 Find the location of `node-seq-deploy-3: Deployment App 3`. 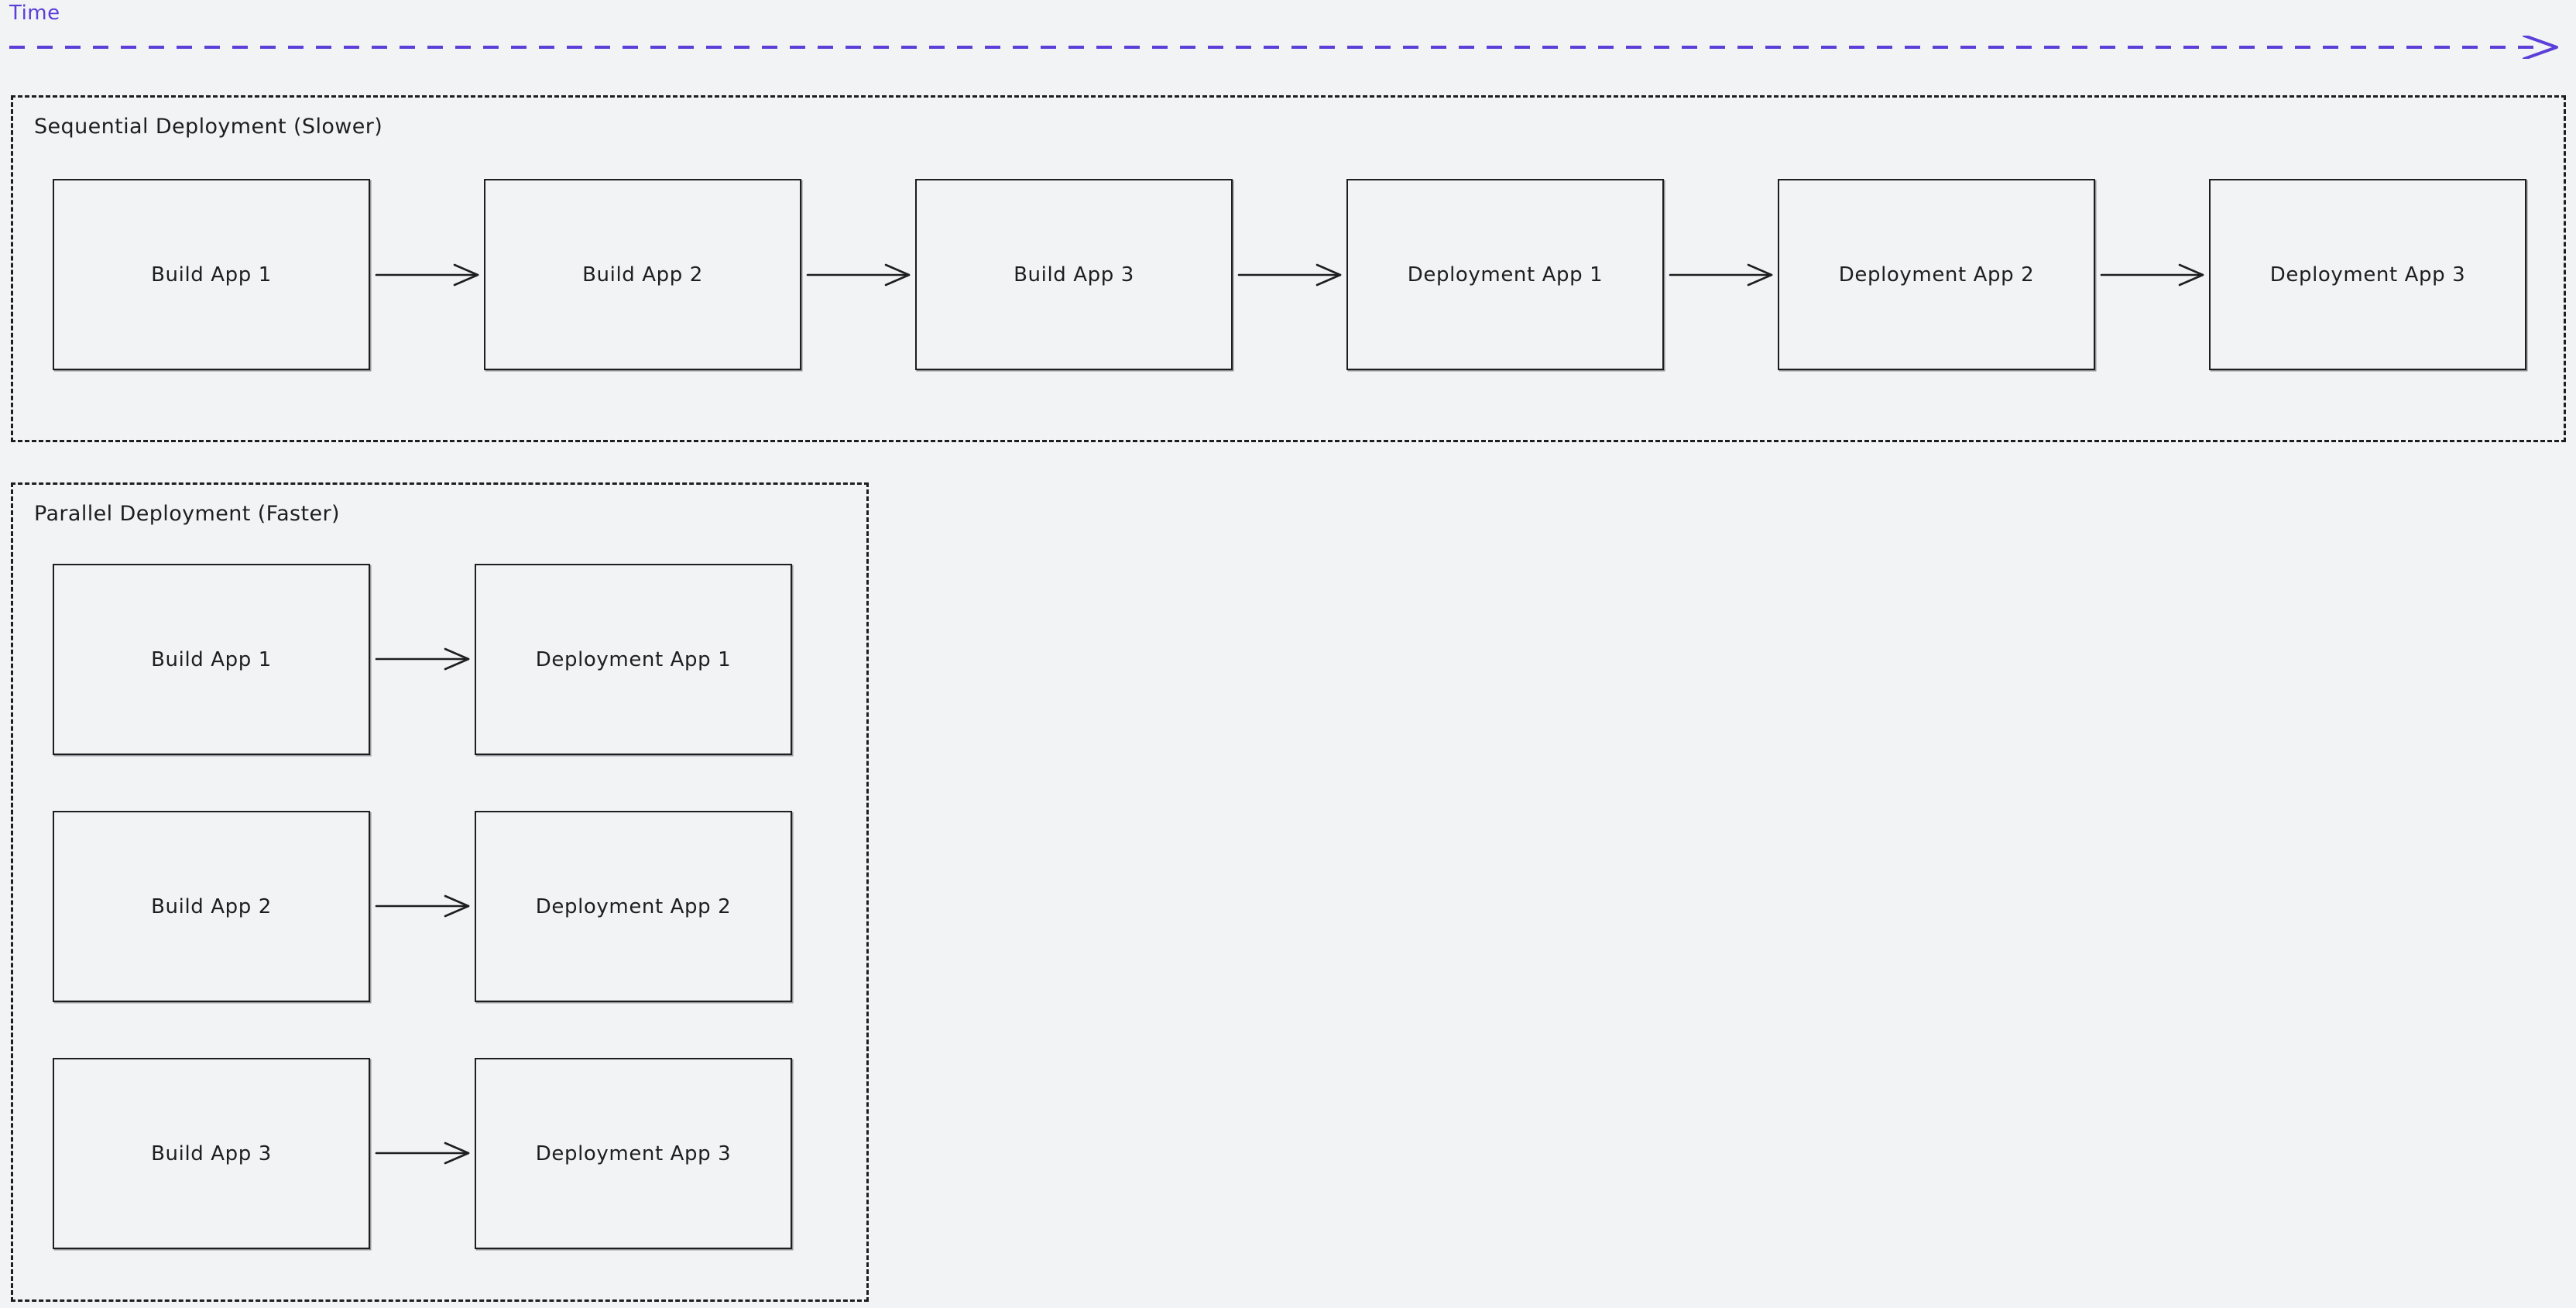

node-seq-deploy-3: Deployment App 3 is located at coordinates (2367, 274).